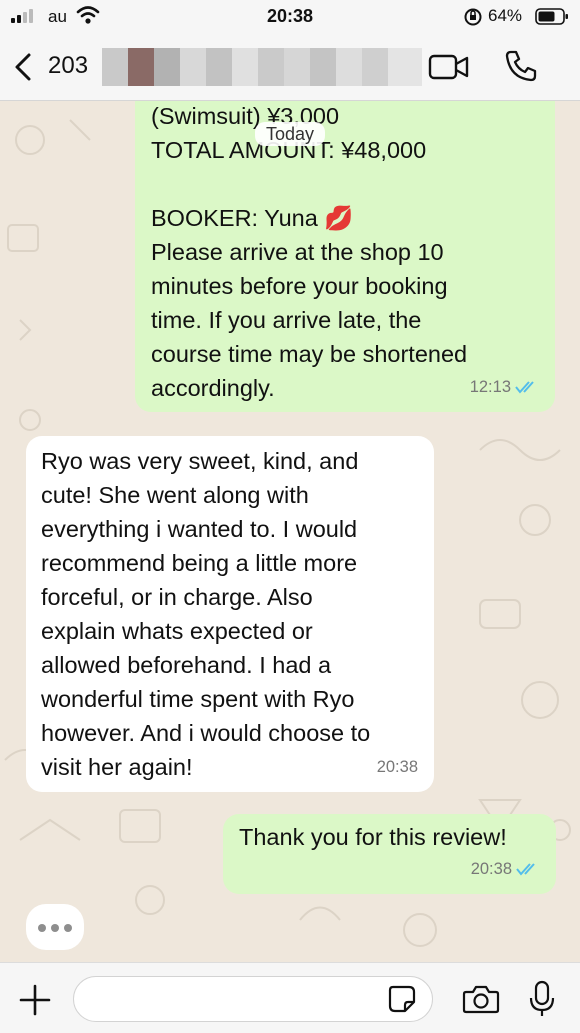  What do you see at coordinates (253, 999) in the screenshot?
I see `message-input` at bounding box center [253, 999].